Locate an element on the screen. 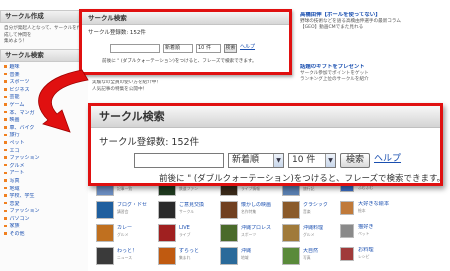  circle-item: 沖縄プロレス スポーツ is located at coordinates (250, 234).